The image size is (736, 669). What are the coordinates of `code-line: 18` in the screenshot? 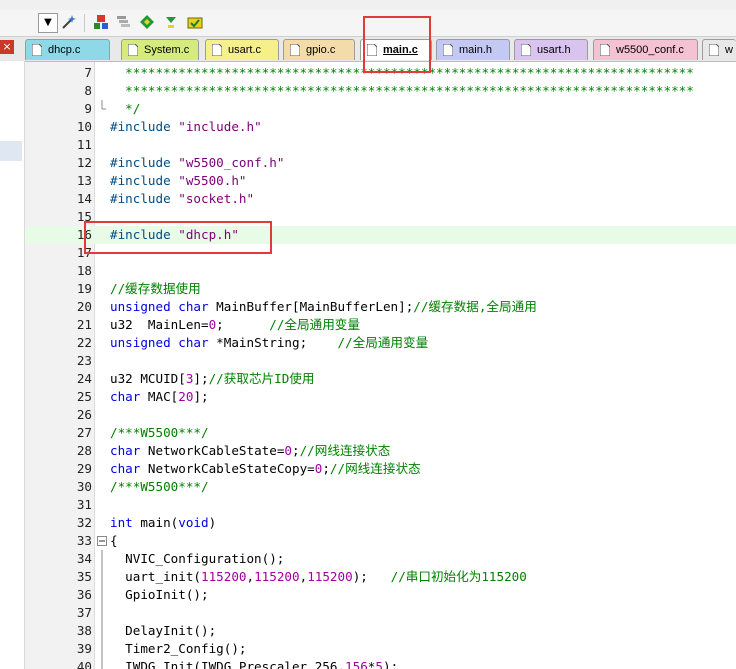 It's located at (380, 271).